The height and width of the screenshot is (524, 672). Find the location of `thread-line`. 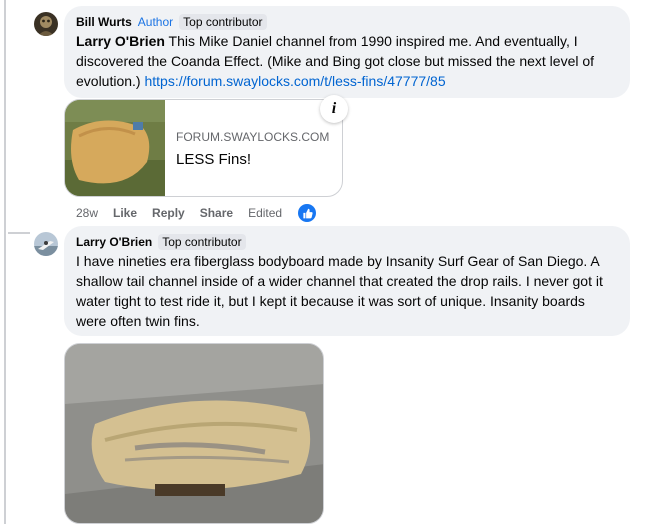

thread-line is located at coordinates (5, 262).